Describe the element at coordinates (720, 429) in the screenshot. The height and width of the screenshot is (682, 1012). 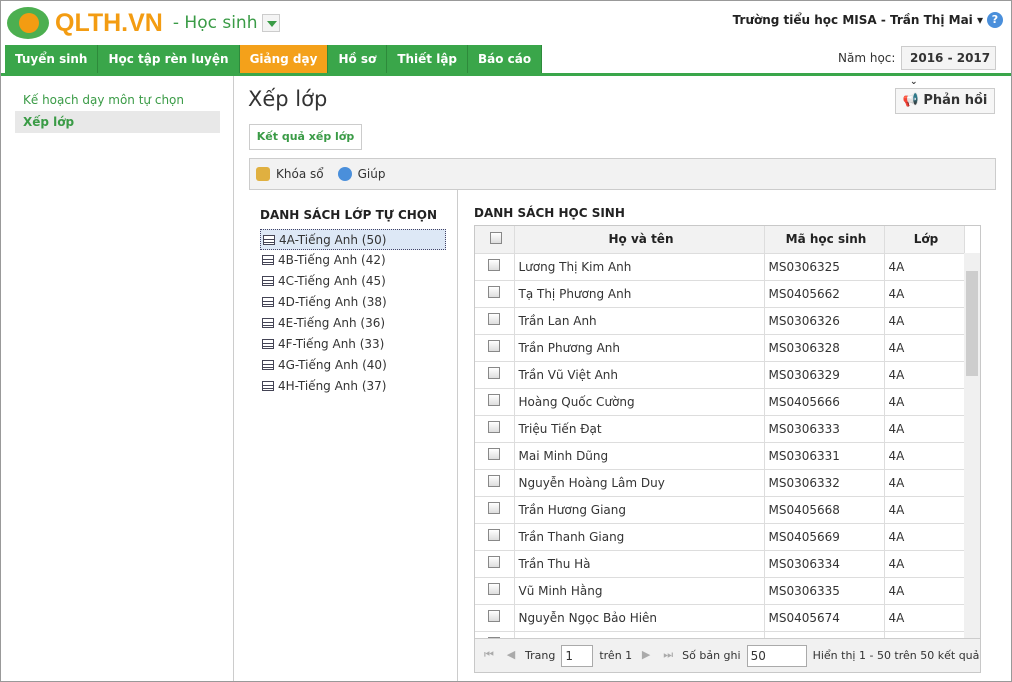
I see `table-row: Triệu Tiến Đạt MS0306333 4A` at that location.